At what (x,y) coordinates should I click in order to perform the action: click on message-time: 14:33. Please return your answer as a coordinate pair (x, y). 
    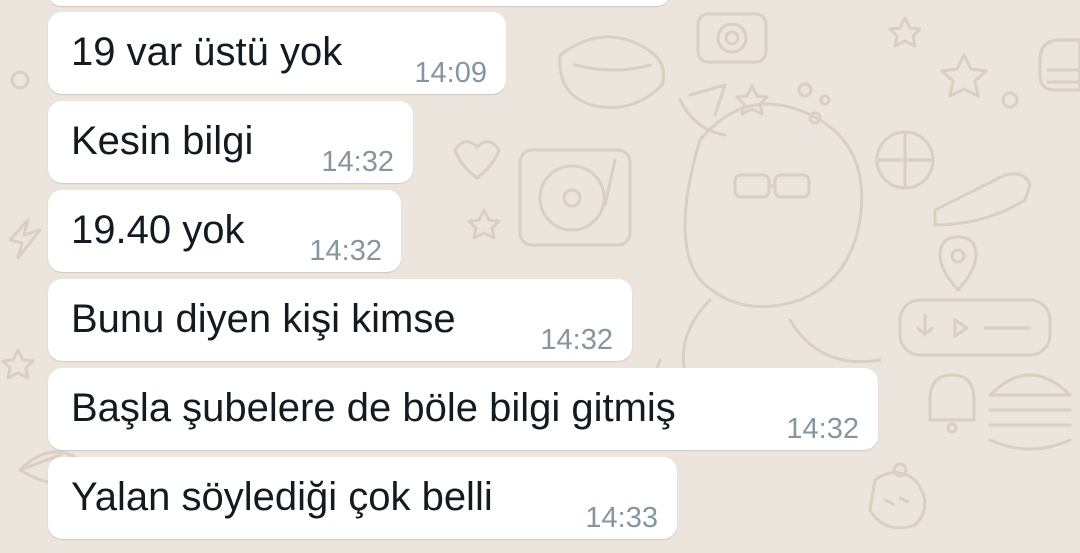
    Looking at the image, I should click on (621, 518).